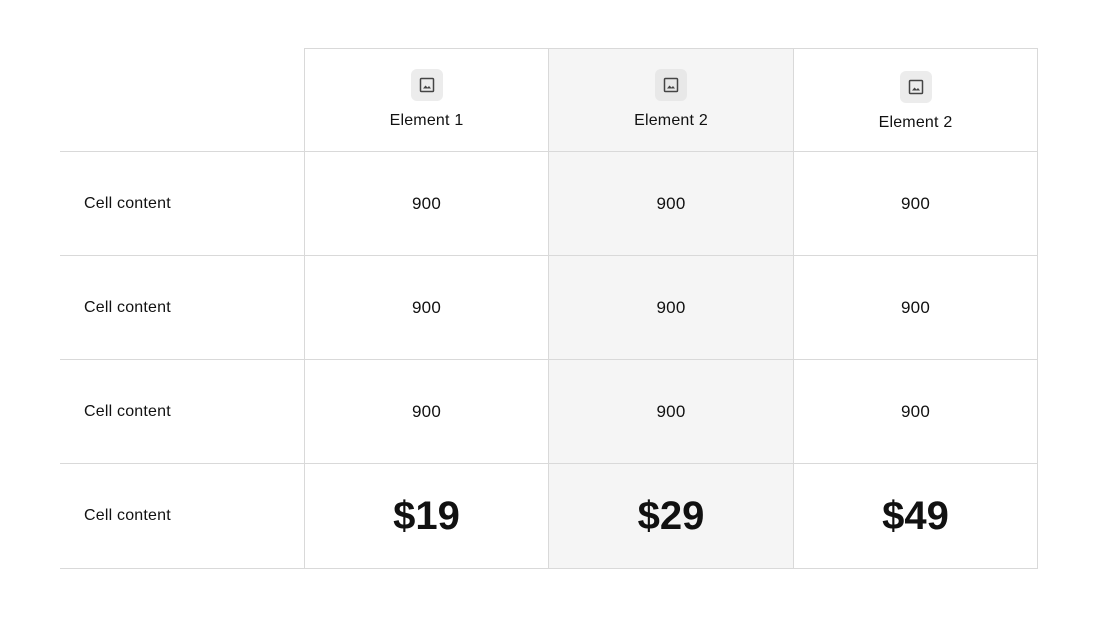 The image size is (1098, 618). Describe the element at coordinates (671, 516) in the screenshot. I see `price-cell: $29` at that location.